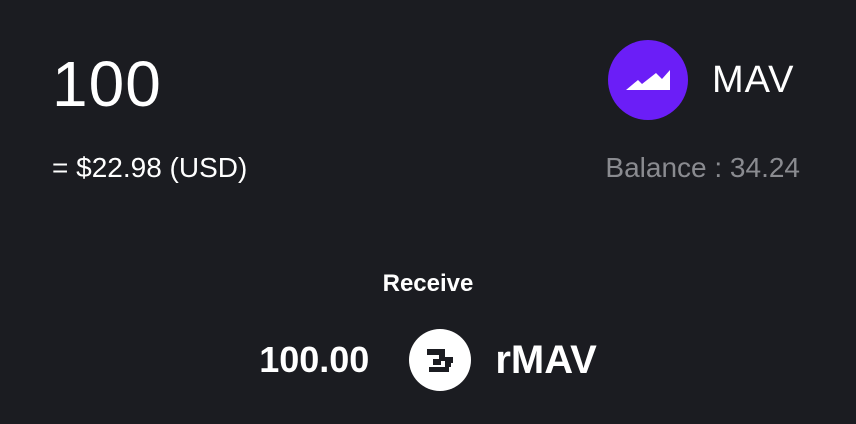 The width and height of the screenshot is (856, 424). Describe the element at coordinates (314, 359) in the screenshot. I see `receive-amount: 100.00` at that location.